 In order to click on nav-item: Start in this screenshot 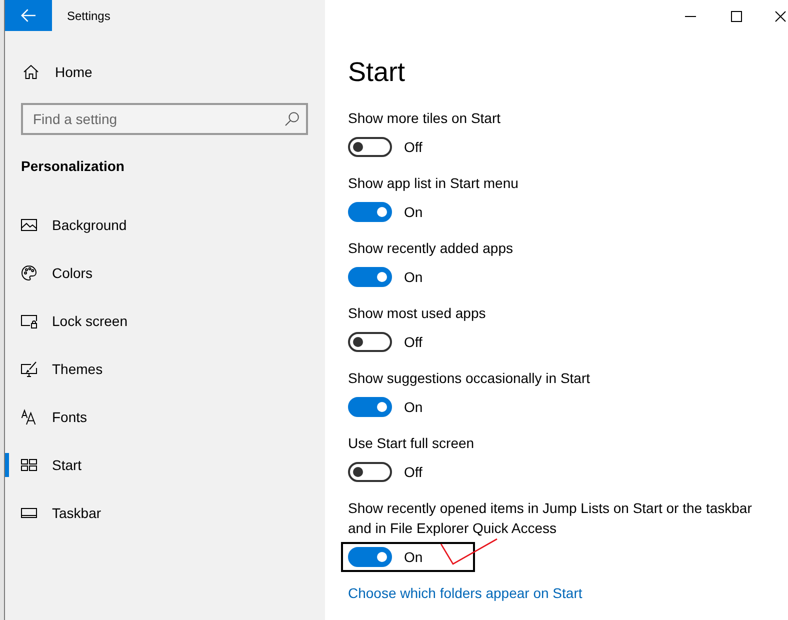, I will do `click(165, 465)`.